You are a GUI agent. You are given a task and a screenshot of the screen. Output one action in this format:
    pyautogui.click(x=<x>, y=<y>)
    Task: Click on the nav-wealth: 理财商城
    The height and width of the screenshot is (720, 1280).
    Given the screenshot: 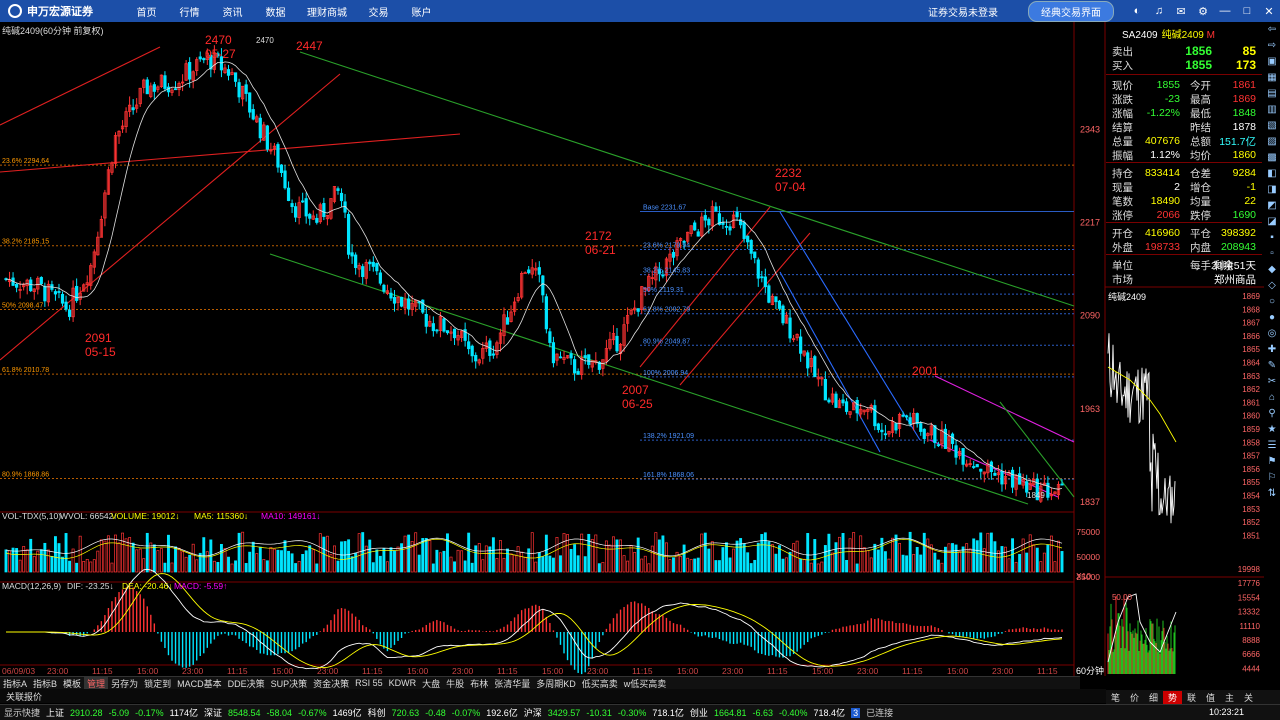 What is the action you would take?
    pyautogui.click(x=327, y=11)
    